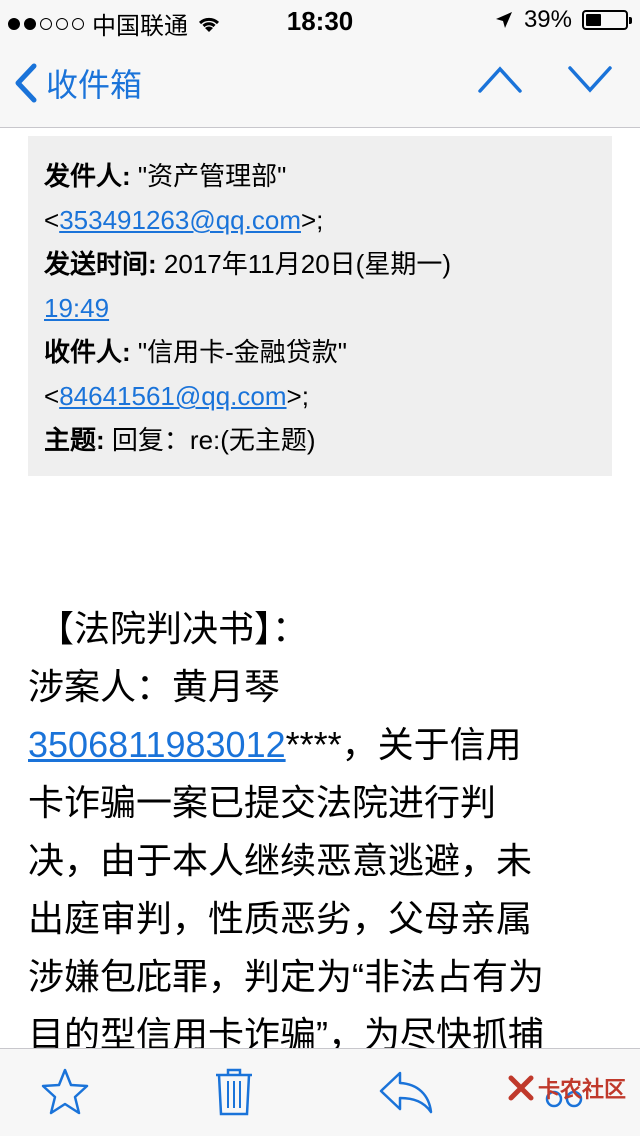 Image resolution: width=640 pixels, height=1136 pixels. What do you see at coordinates (500, 79) in the screenshot?
I see `chevron-up-icon` at bounding box center [500, 79].